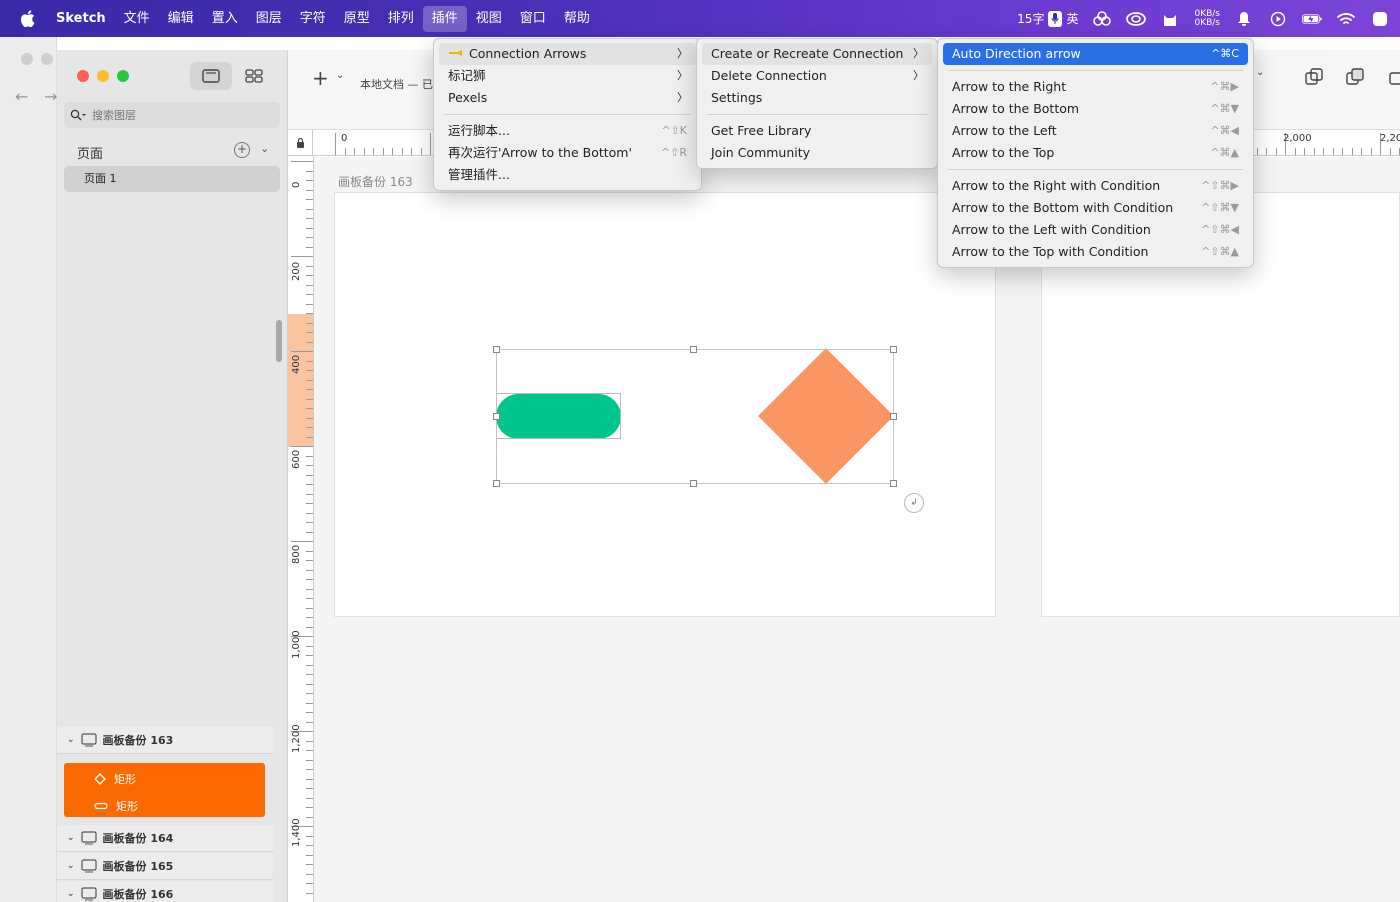 The image size is (1400, 902). Describe the element at coordinates (1312, 19) in the screenshot. I see `battery-charging-icon` at that location.